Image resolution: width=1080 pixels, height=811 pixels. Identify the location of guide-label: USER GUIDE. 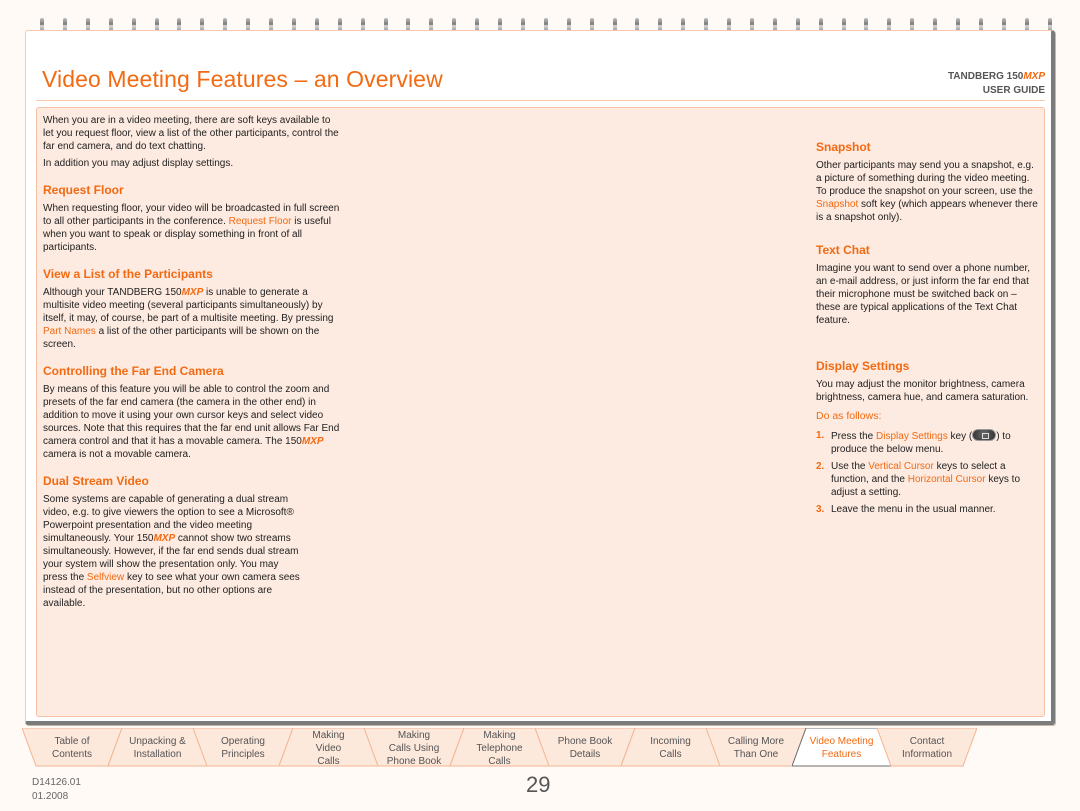
(1013, 90).